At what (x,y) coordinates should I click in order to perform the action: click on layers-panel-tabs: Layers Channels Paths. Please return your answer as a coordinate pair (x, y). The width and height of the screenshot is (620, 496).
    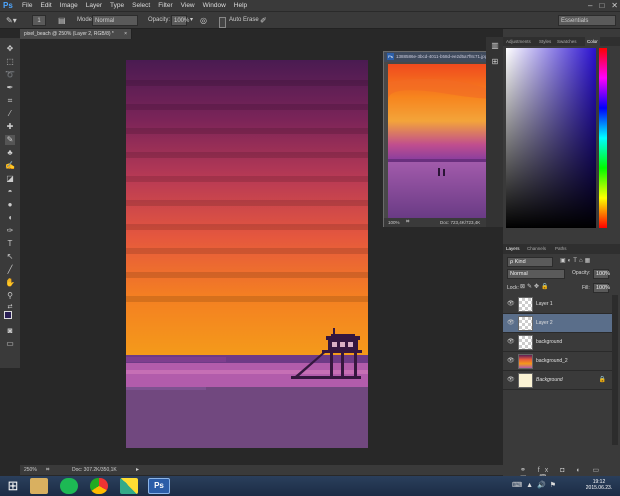
    Looking at the image, I should click on (561, 249).